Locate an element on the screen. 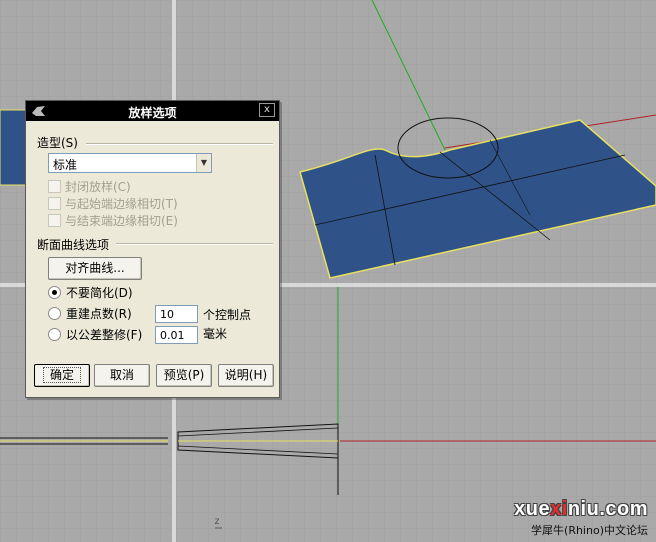  do-not-simplify-radio: 不要简化(D) is located at coordinates (90, 293).